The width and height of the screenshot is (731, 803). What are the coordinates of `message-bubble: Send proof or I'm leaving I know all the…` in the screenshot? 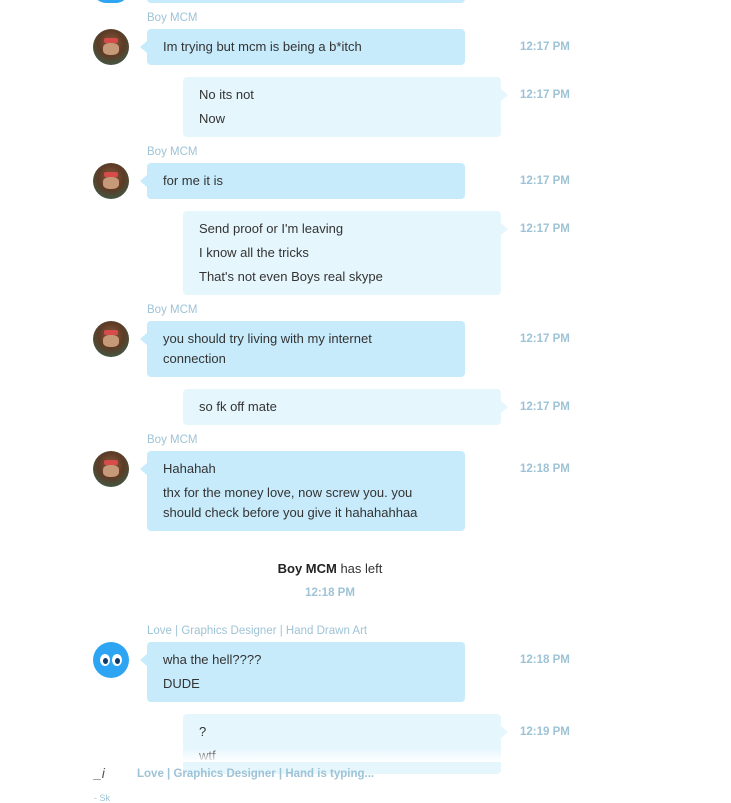 It's located at (345, 253).